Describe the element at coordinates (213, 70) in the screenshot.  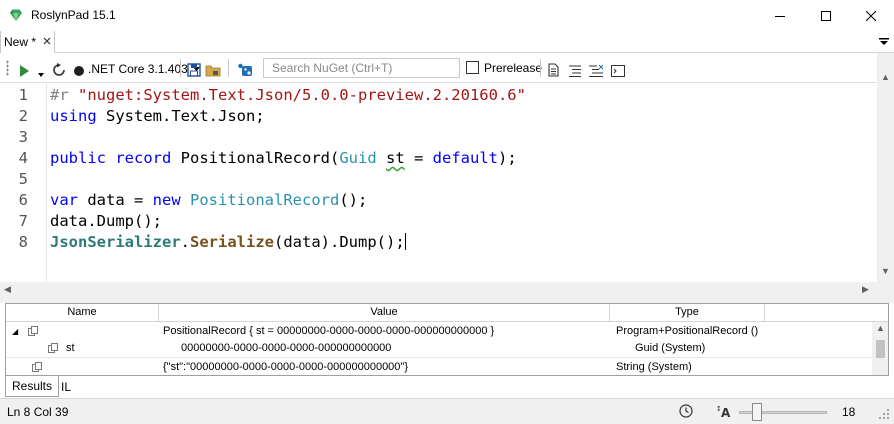
I see `open-folder-icon` at that location.